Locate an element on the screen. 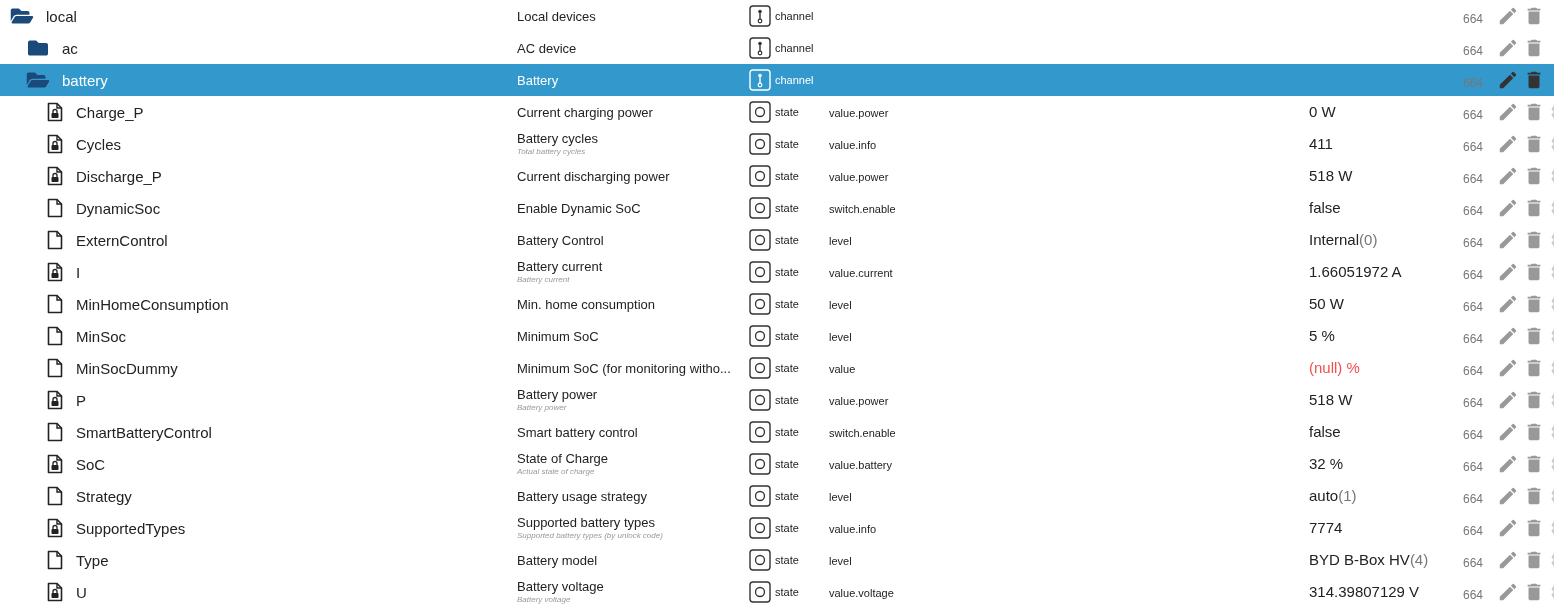 This screenshot has width=1554, height=614. object-description: Battery cycles is located at coordinates (558, 138).